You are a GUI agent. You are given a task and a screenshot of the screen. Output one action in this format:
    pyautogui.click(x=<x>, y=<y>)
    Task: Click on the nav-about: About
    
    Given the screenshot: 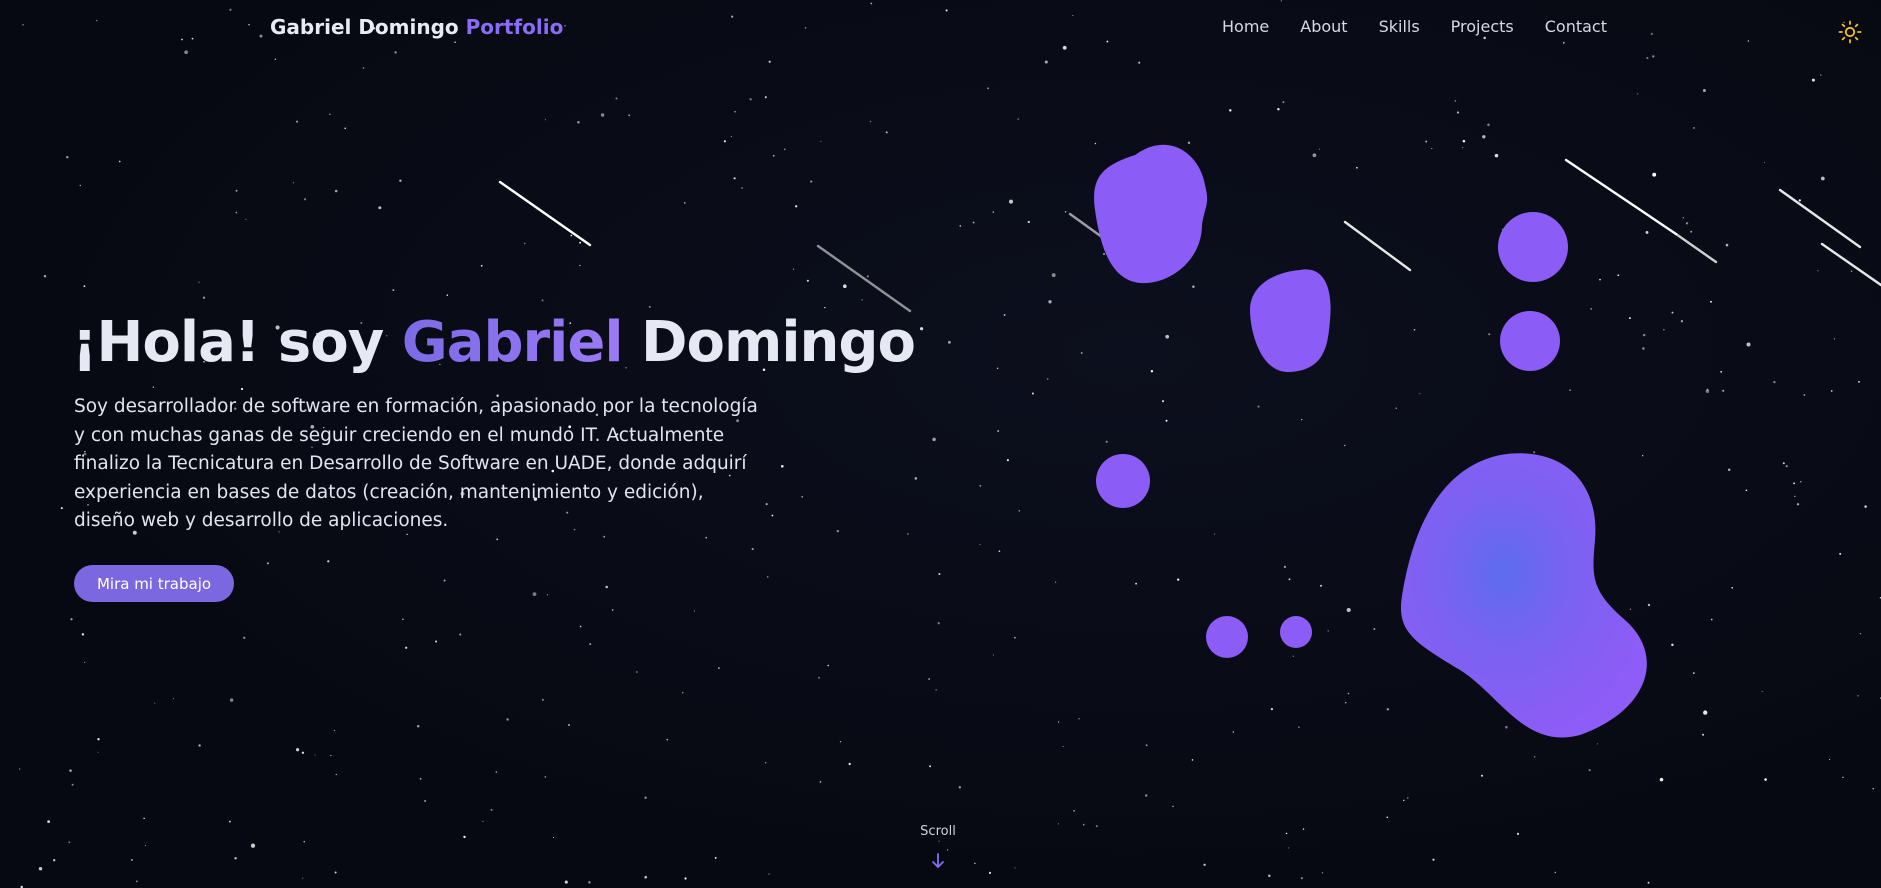 What is the action you would take?
    pyautogui.click(x=1323, y=26)
    